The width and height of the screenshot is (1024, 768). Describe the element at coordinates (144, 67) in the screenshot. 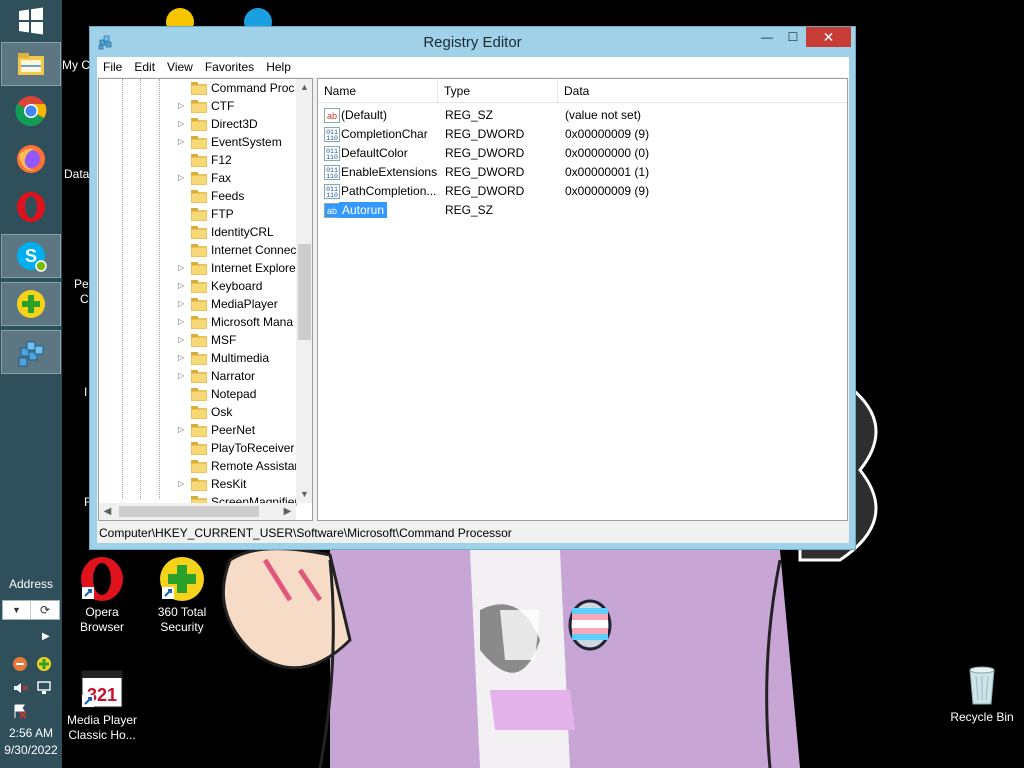

I see `menu-edit: Edit` at that location.